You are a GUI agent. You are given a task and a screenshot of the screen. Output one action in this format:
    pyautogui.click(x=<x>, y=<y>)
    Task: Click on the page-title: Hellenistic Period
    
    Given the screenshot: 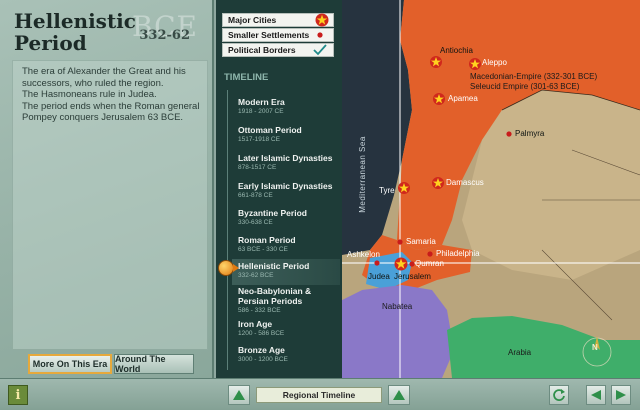 What is the action you would take?
    pyautogui.click(x=75, y=32)
    